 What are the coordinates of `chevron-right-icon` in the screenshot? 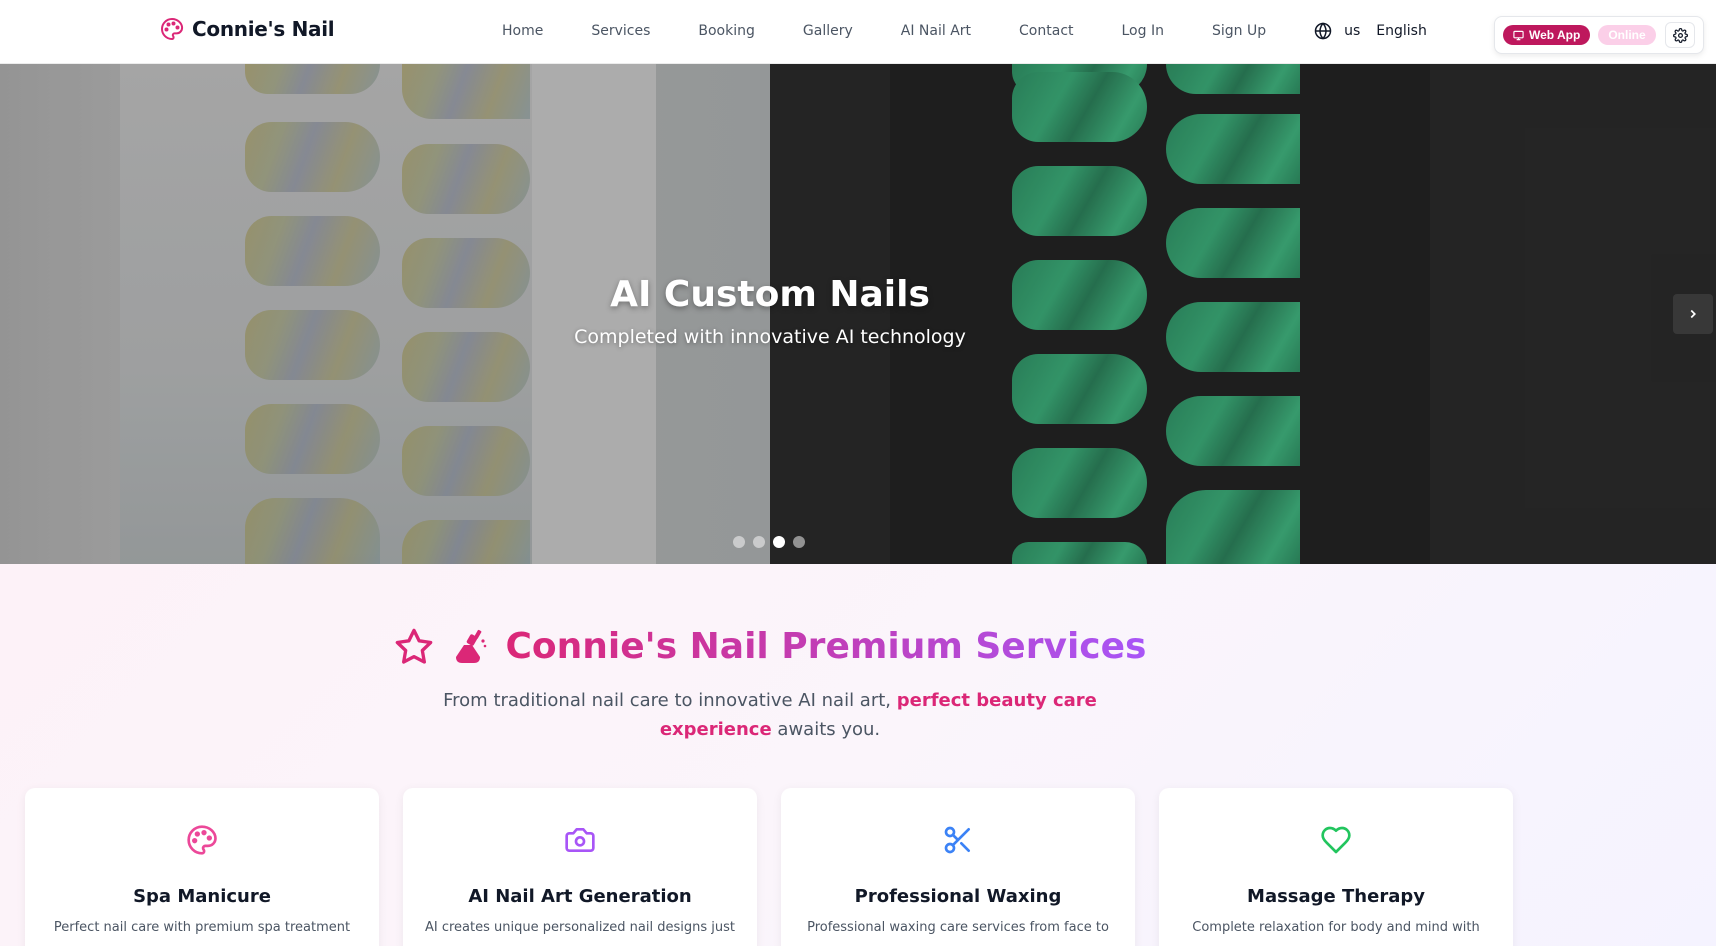 It's located at (1693, 314).